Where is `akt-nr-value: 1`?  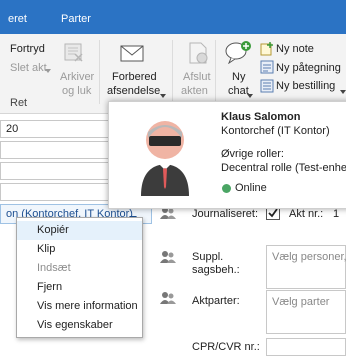 akt-nr-value: 1 is located at coordinates (336, 214).